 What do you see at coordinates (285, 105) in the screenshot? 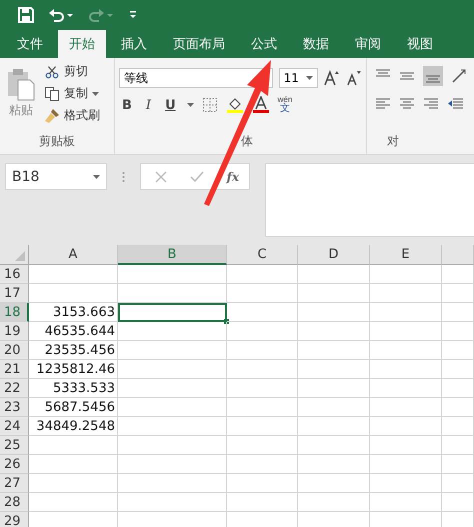
I see `phonetic-guide-button: wén 文` at bounding box center [285, 105].